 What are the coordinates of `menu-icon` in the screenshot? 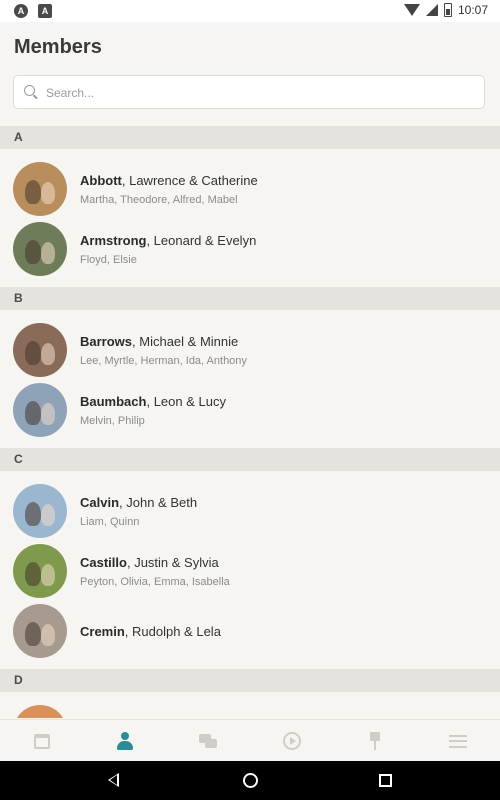 It's located at (458, 741).